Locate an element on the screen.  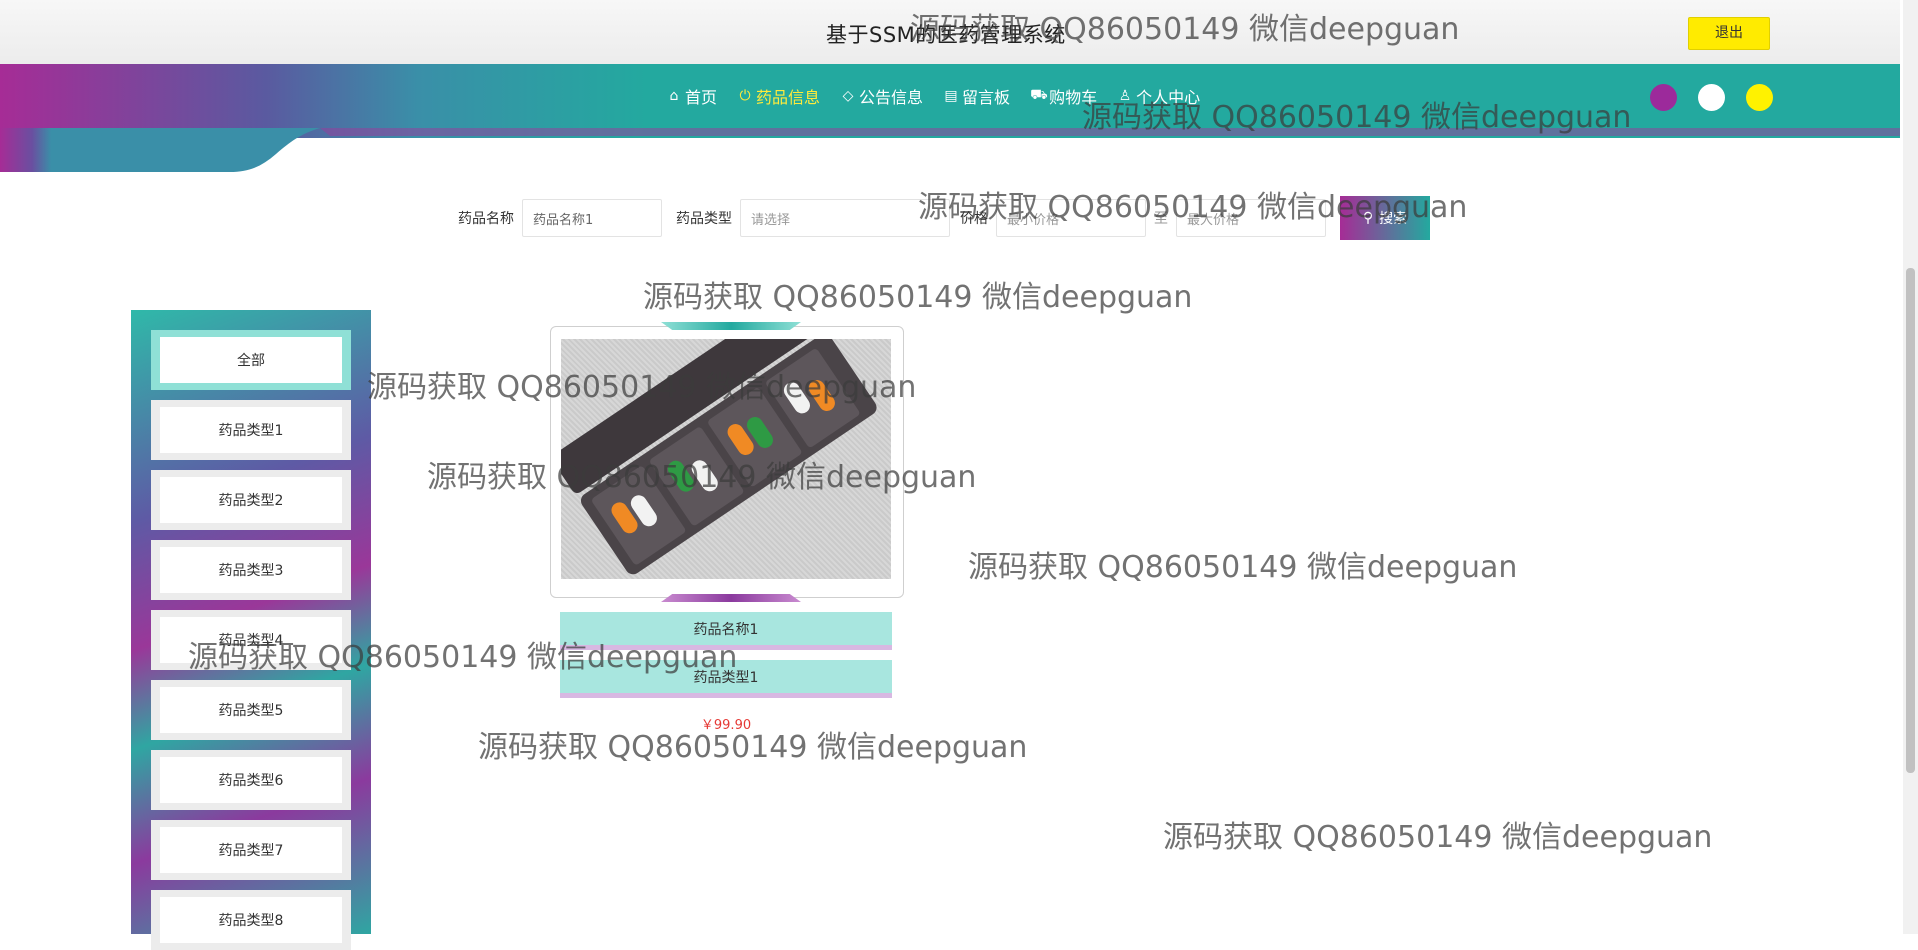
drug-type-label: 药品类型 is located at coordinates (704, 219).